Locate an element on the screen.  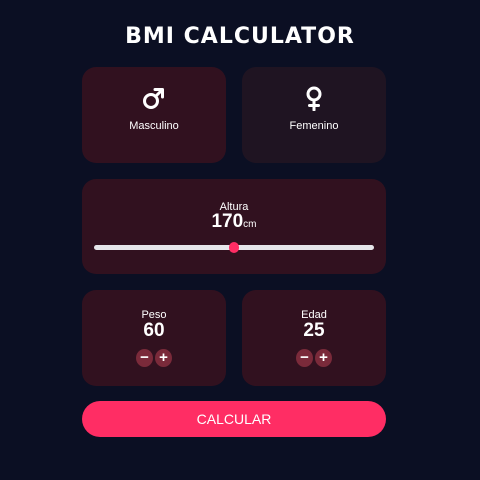
height-slider-thumb is located at coordinates (234, 247).